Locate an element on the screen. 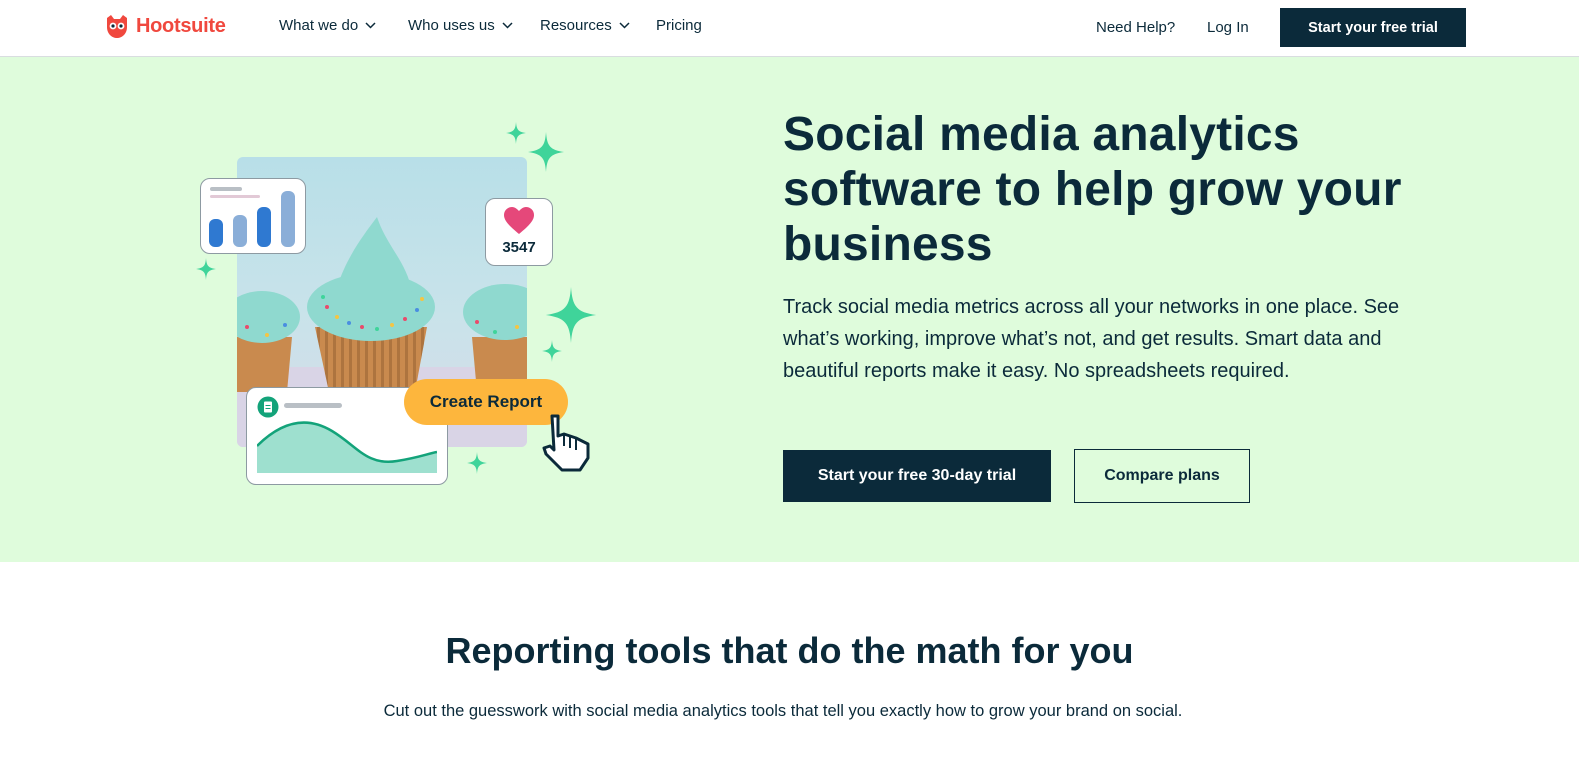 The image size is (1579, 779). pointer-hand-icon is located at coordinates (566, 443).